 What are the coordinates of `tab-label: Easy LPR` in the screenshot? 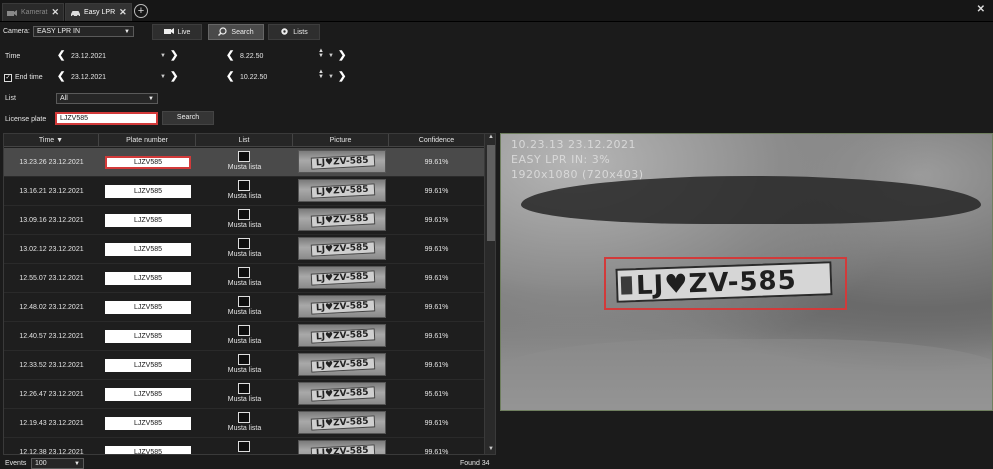 It's located at (100, 12).